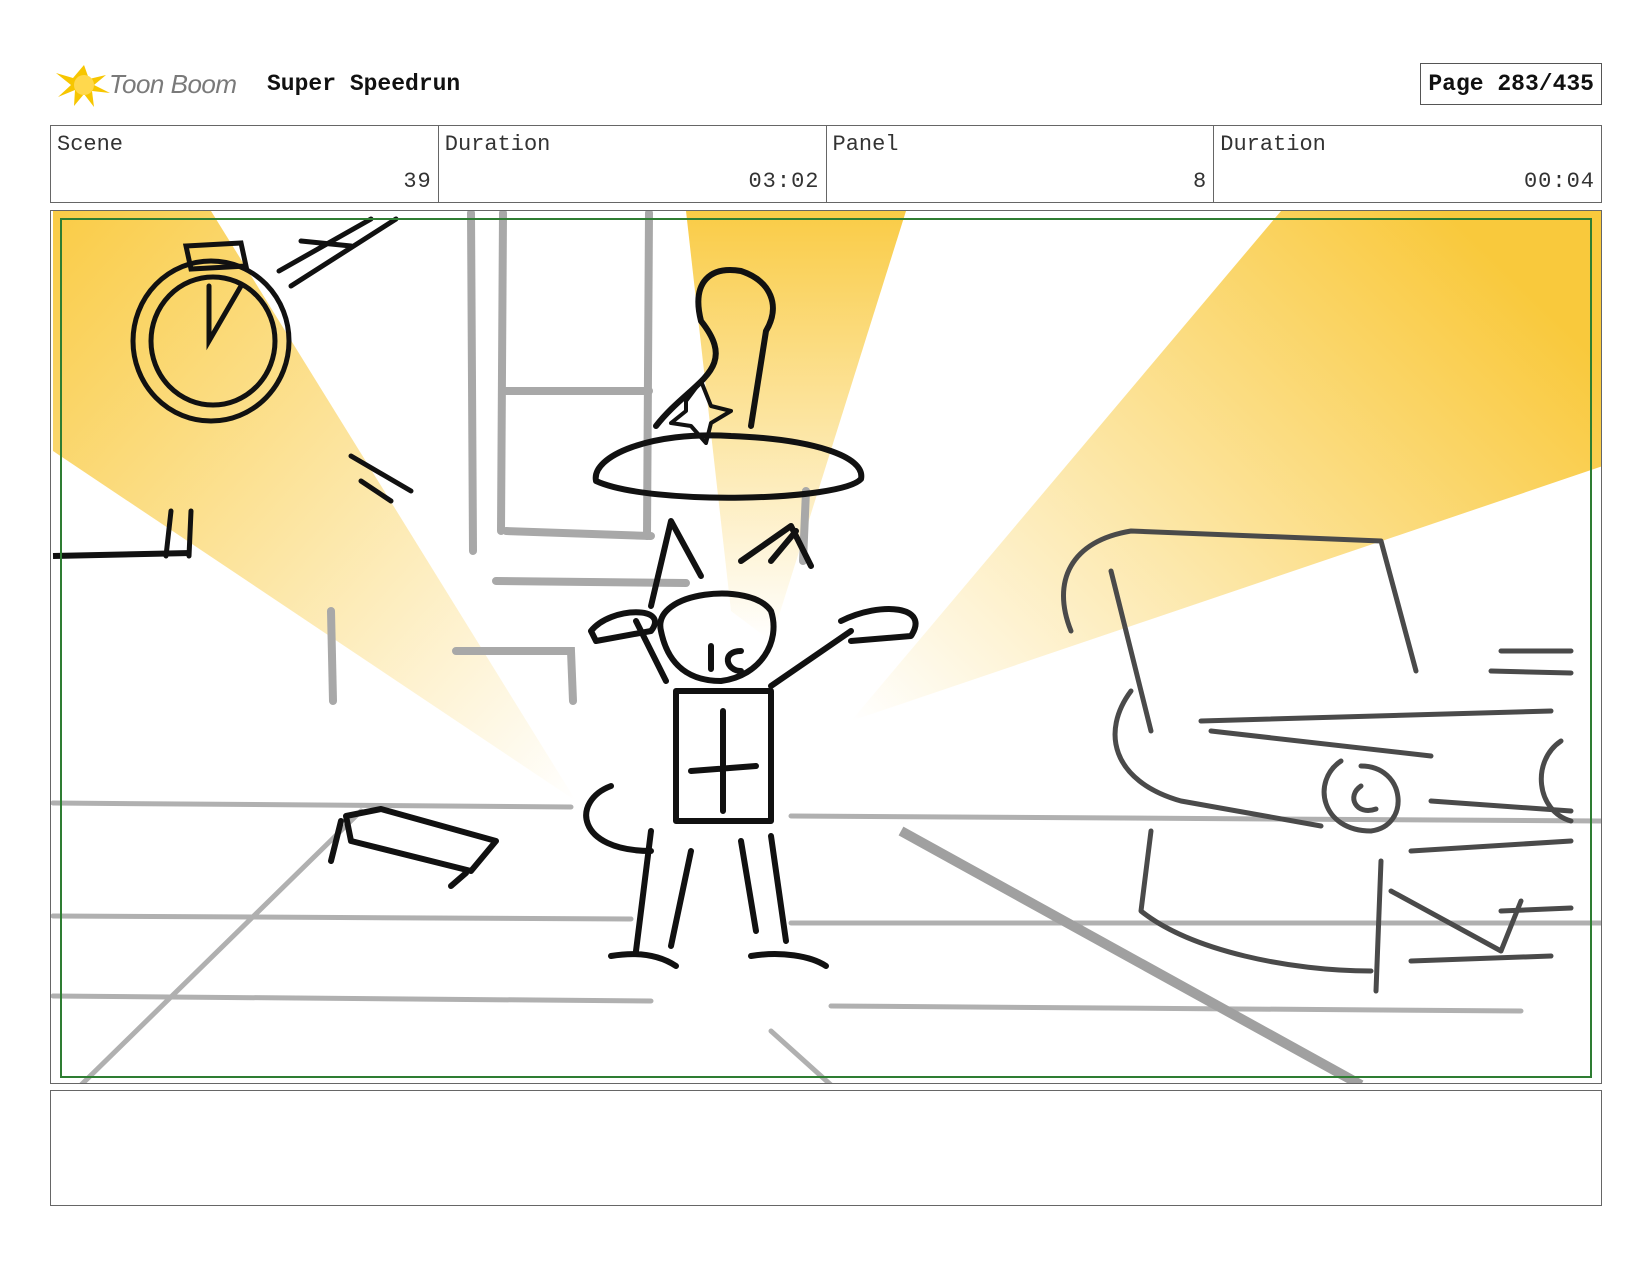  I want to click on page-indicator: Page 283/435, so click(1511, 84).